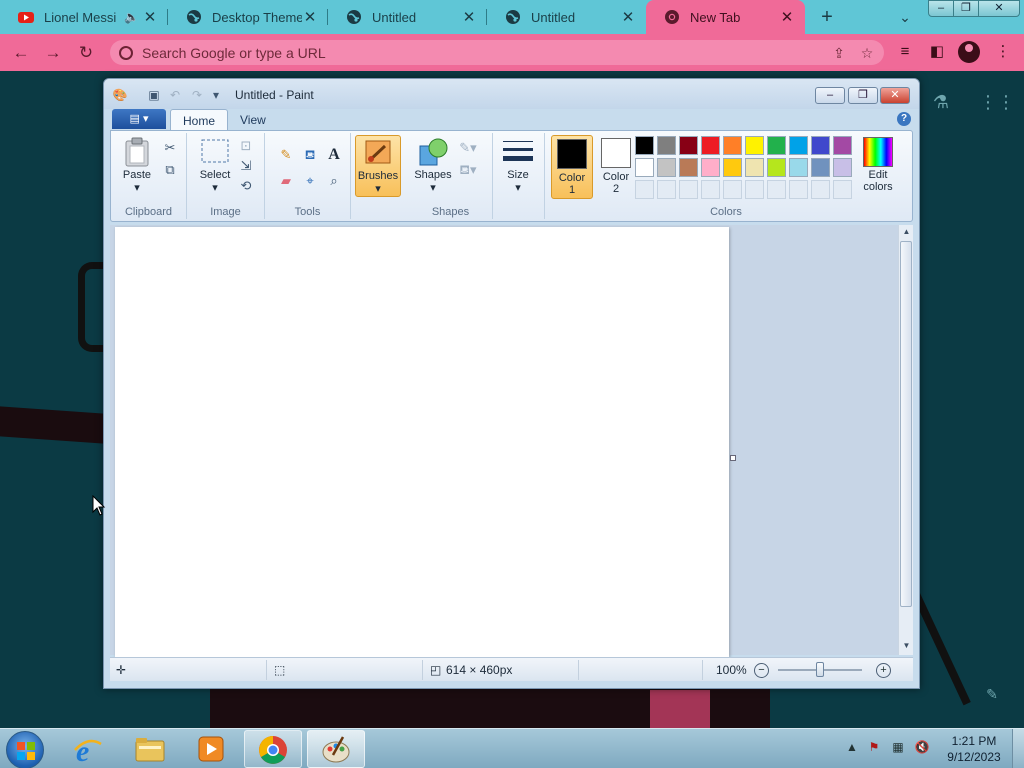  Describe the element at coordinates (378, 166) in the screenshot. I see `brushes-button: Brushes ▾` at that location.